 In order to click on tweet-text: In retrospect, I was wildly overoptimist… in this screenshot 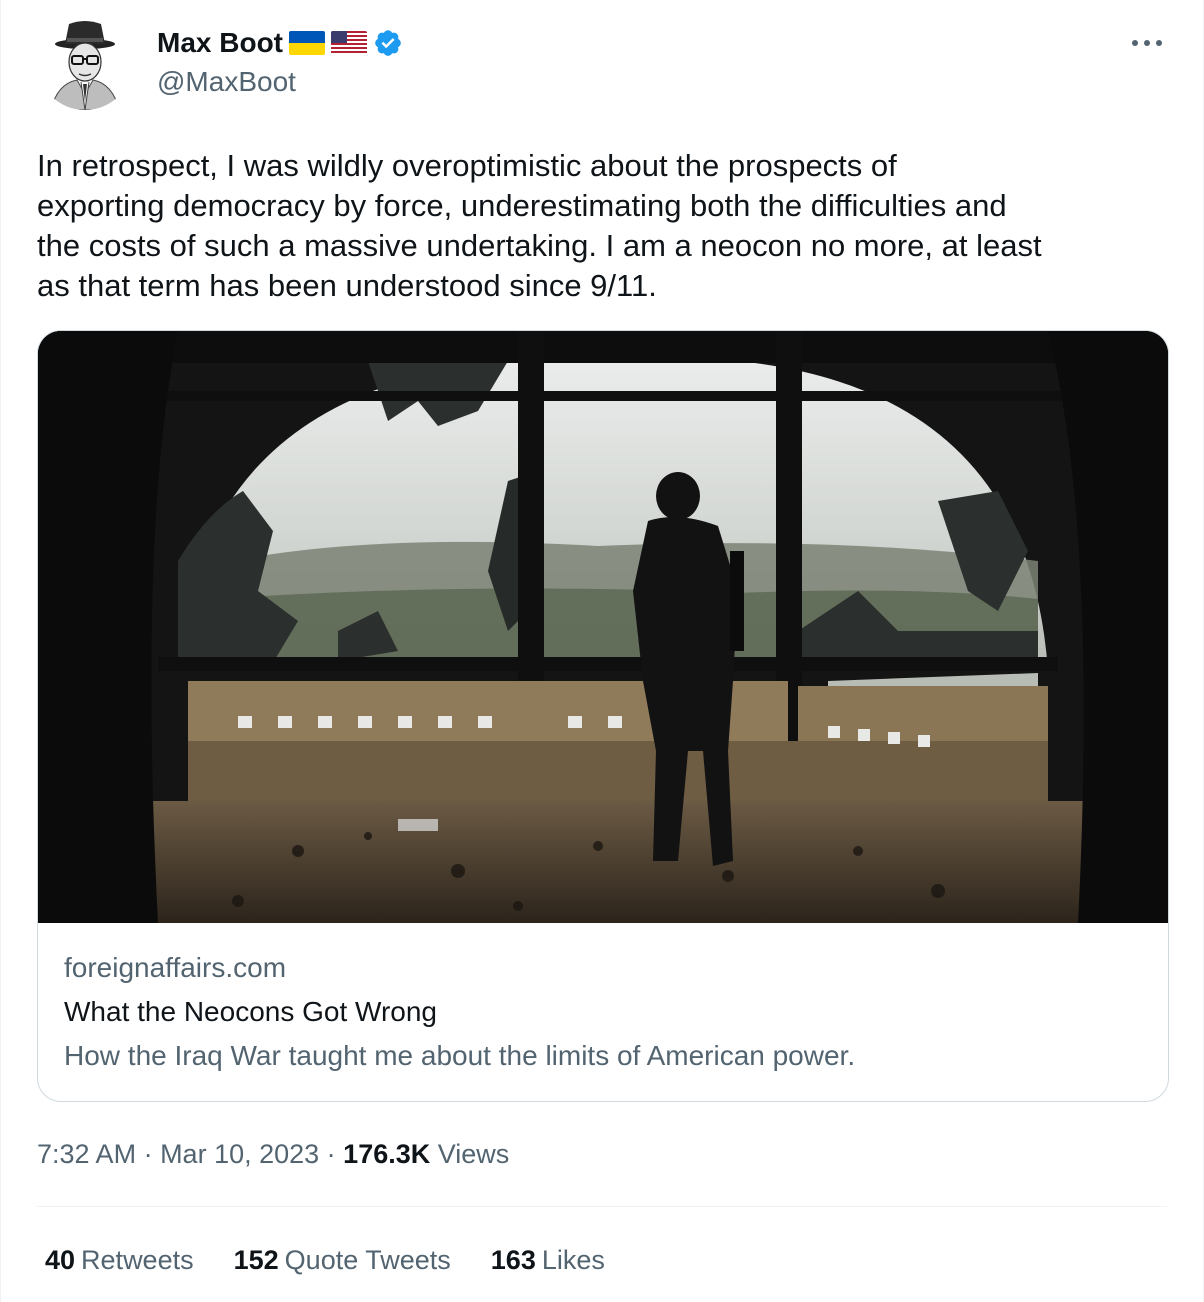, I will do `click(539, 225)`.